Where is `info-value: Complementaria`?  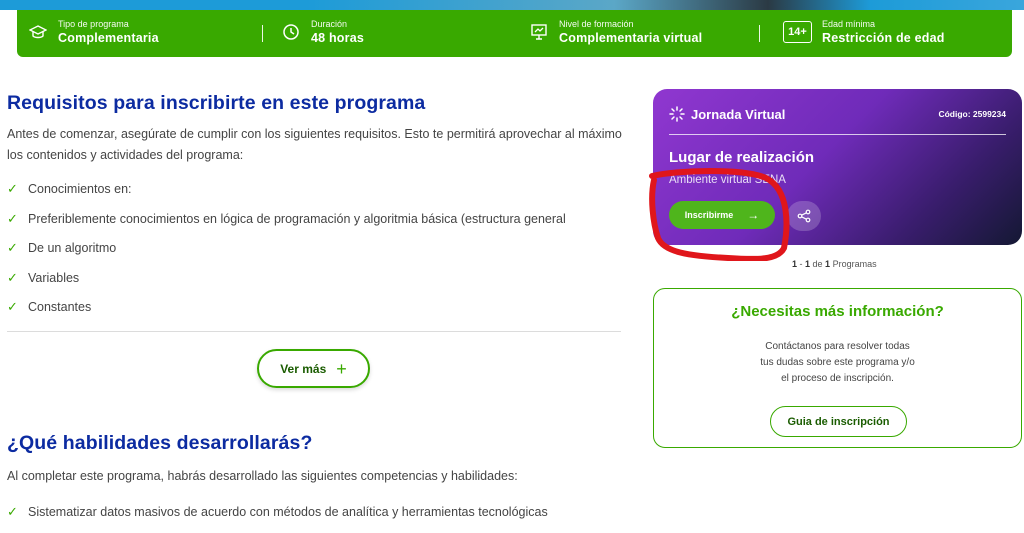
info-value: Complementaria is located at coordinates (108, 38).